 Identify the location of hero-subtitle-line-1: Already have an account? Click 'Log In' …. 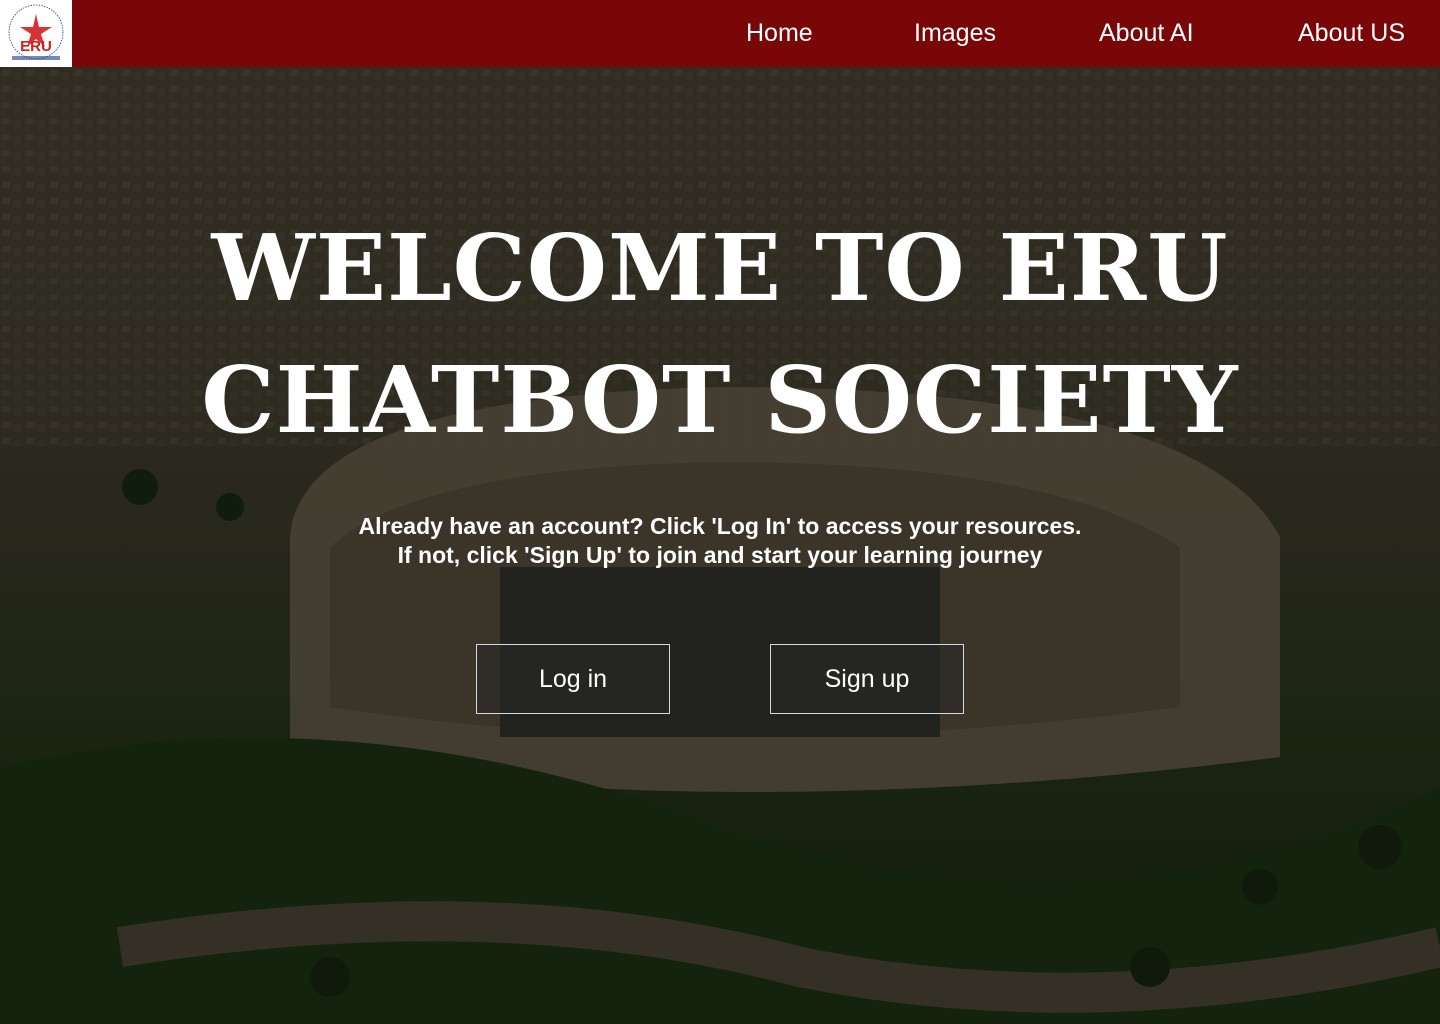
(720, 526).